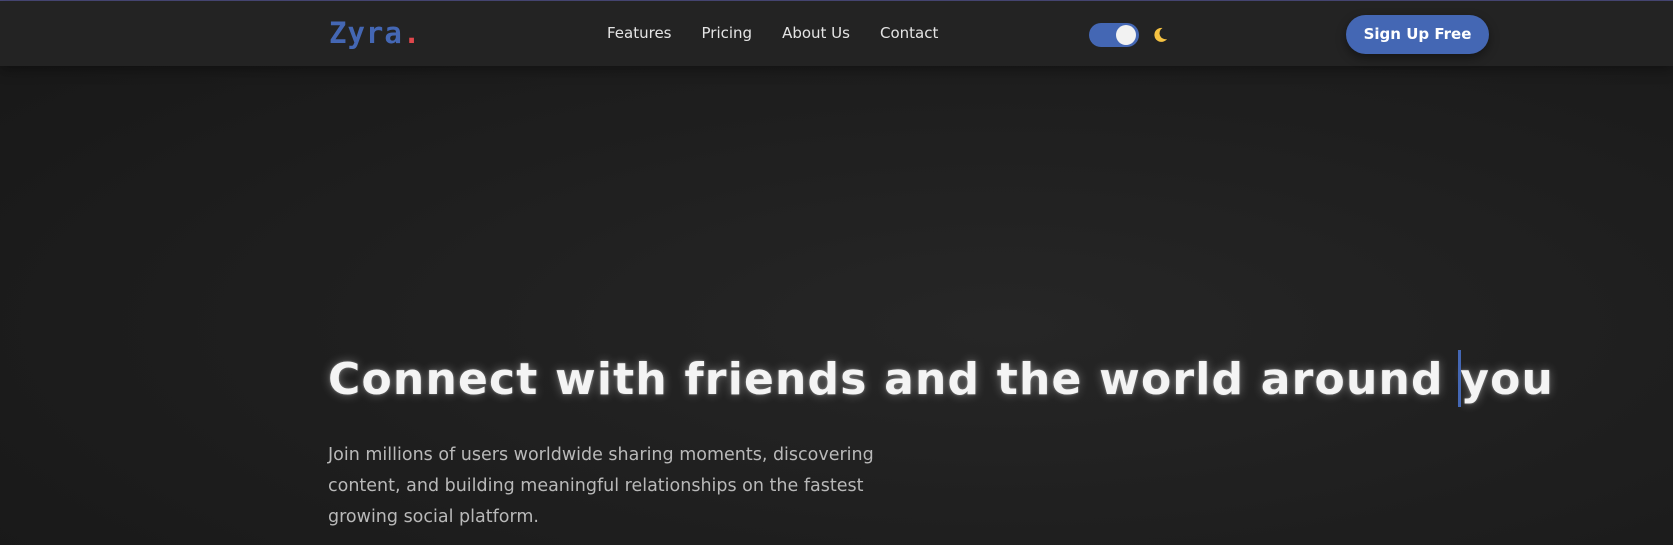  Describe the element at coordinates (366, 33) in the screenshot. I see `brand-name: Zyra` at that location.